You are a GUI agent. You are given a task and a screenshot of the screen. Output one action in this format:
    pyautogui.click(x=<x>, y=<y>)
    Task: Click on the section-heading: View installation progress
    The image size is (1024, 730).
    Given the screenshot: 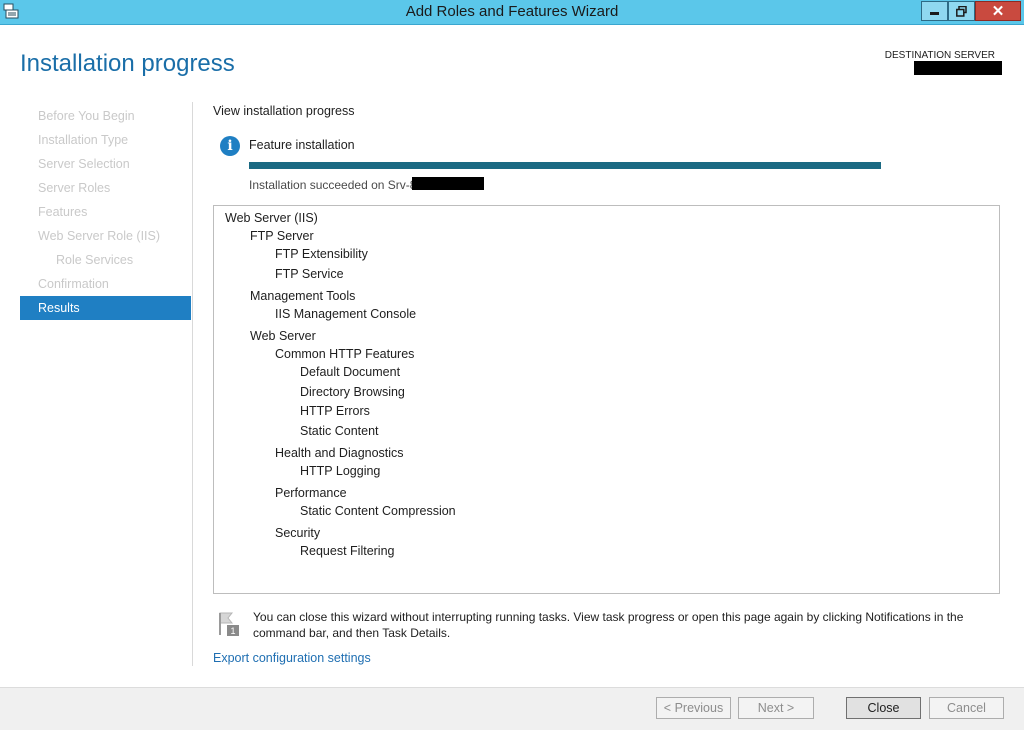 What is the action you would take?
    pyautogui.click(x=284, y=111)
    